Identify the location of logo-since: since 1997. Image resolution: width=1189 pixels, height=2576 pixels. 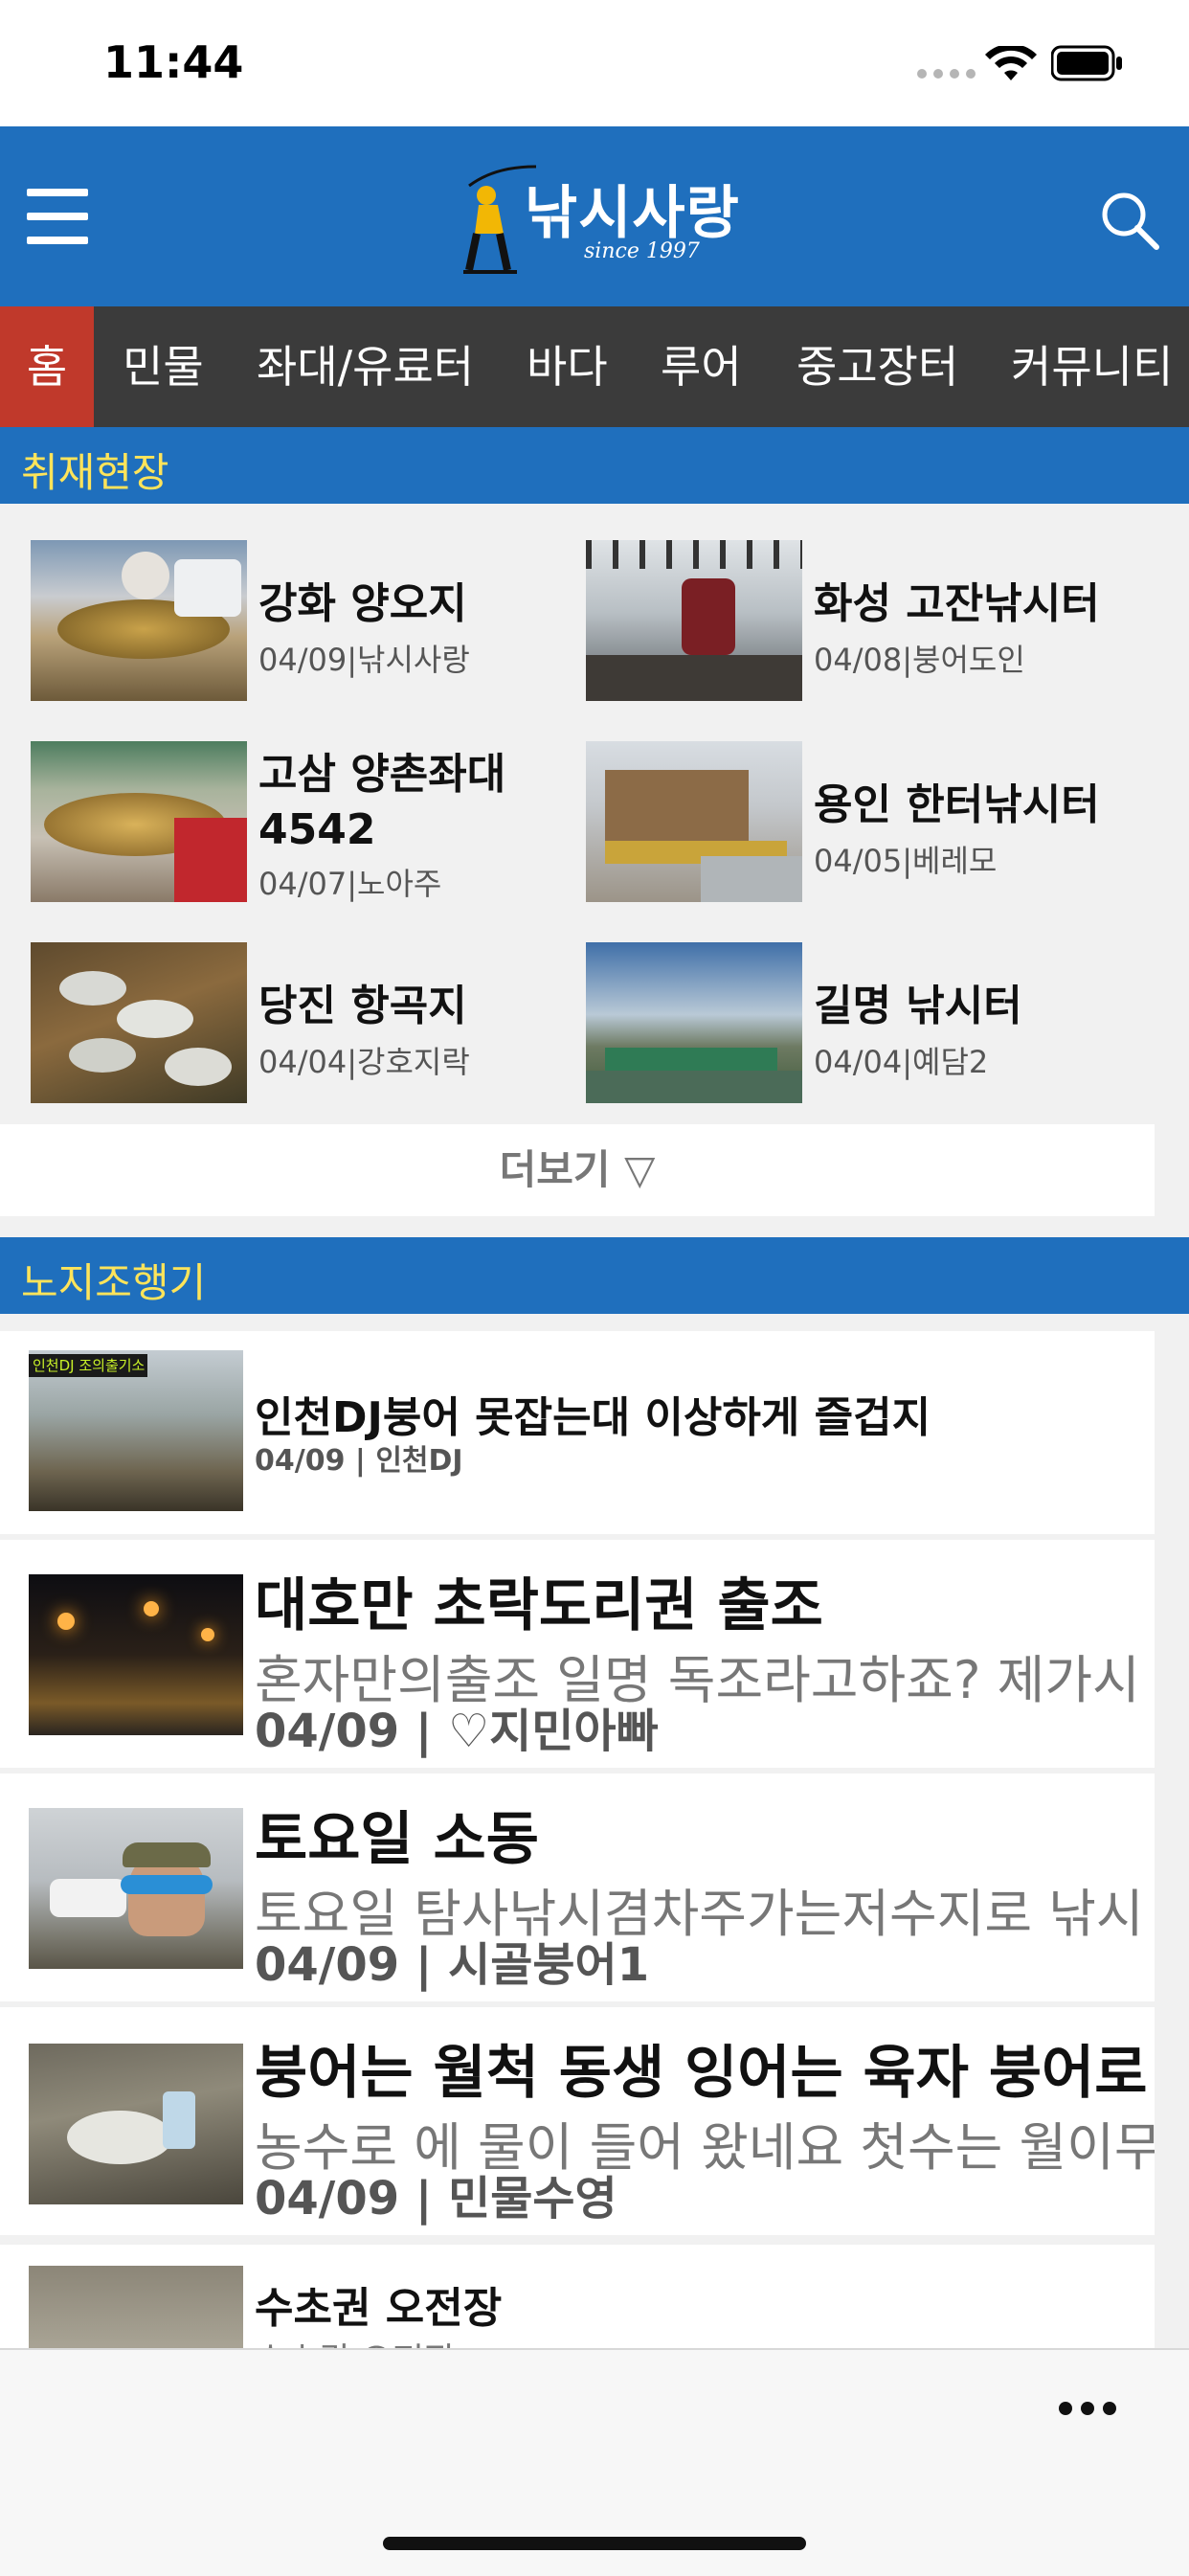
(642, 251).